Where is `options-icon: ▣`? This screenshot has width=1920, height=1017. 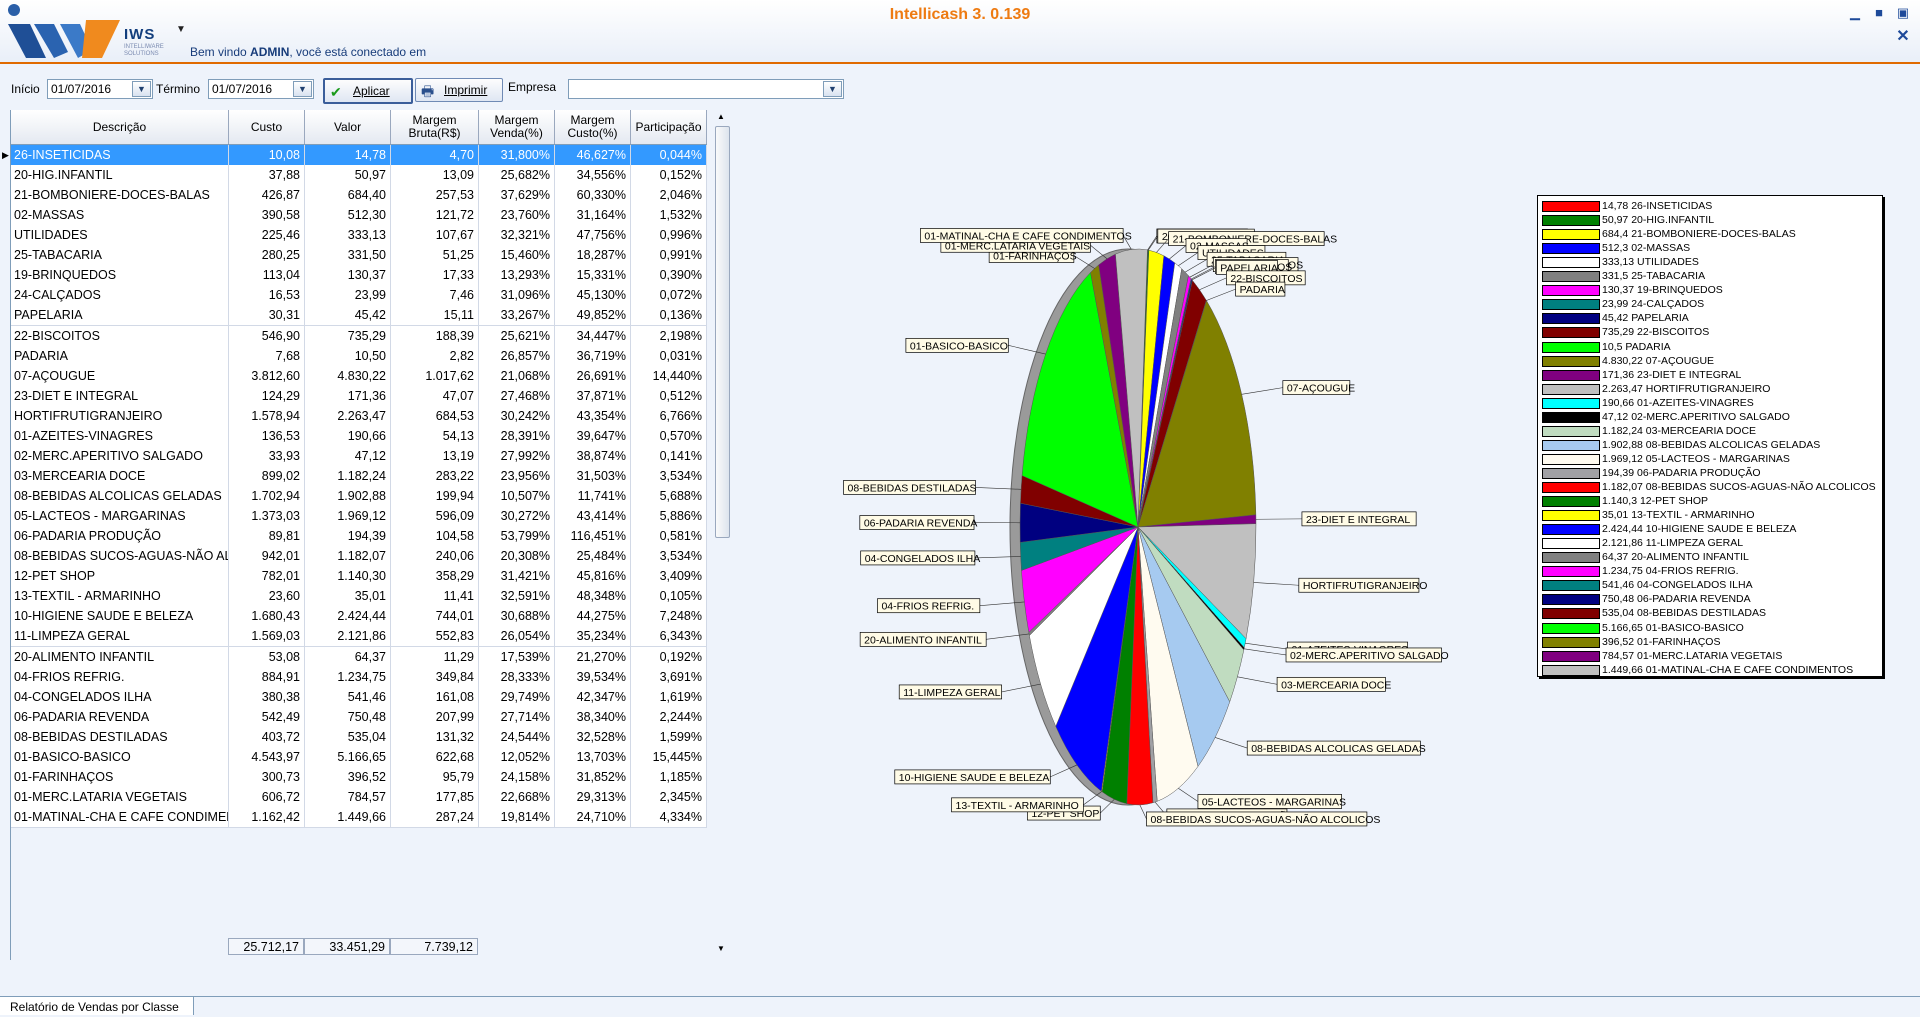 options-icon: ▣ is located at coordinates (1903, 13).